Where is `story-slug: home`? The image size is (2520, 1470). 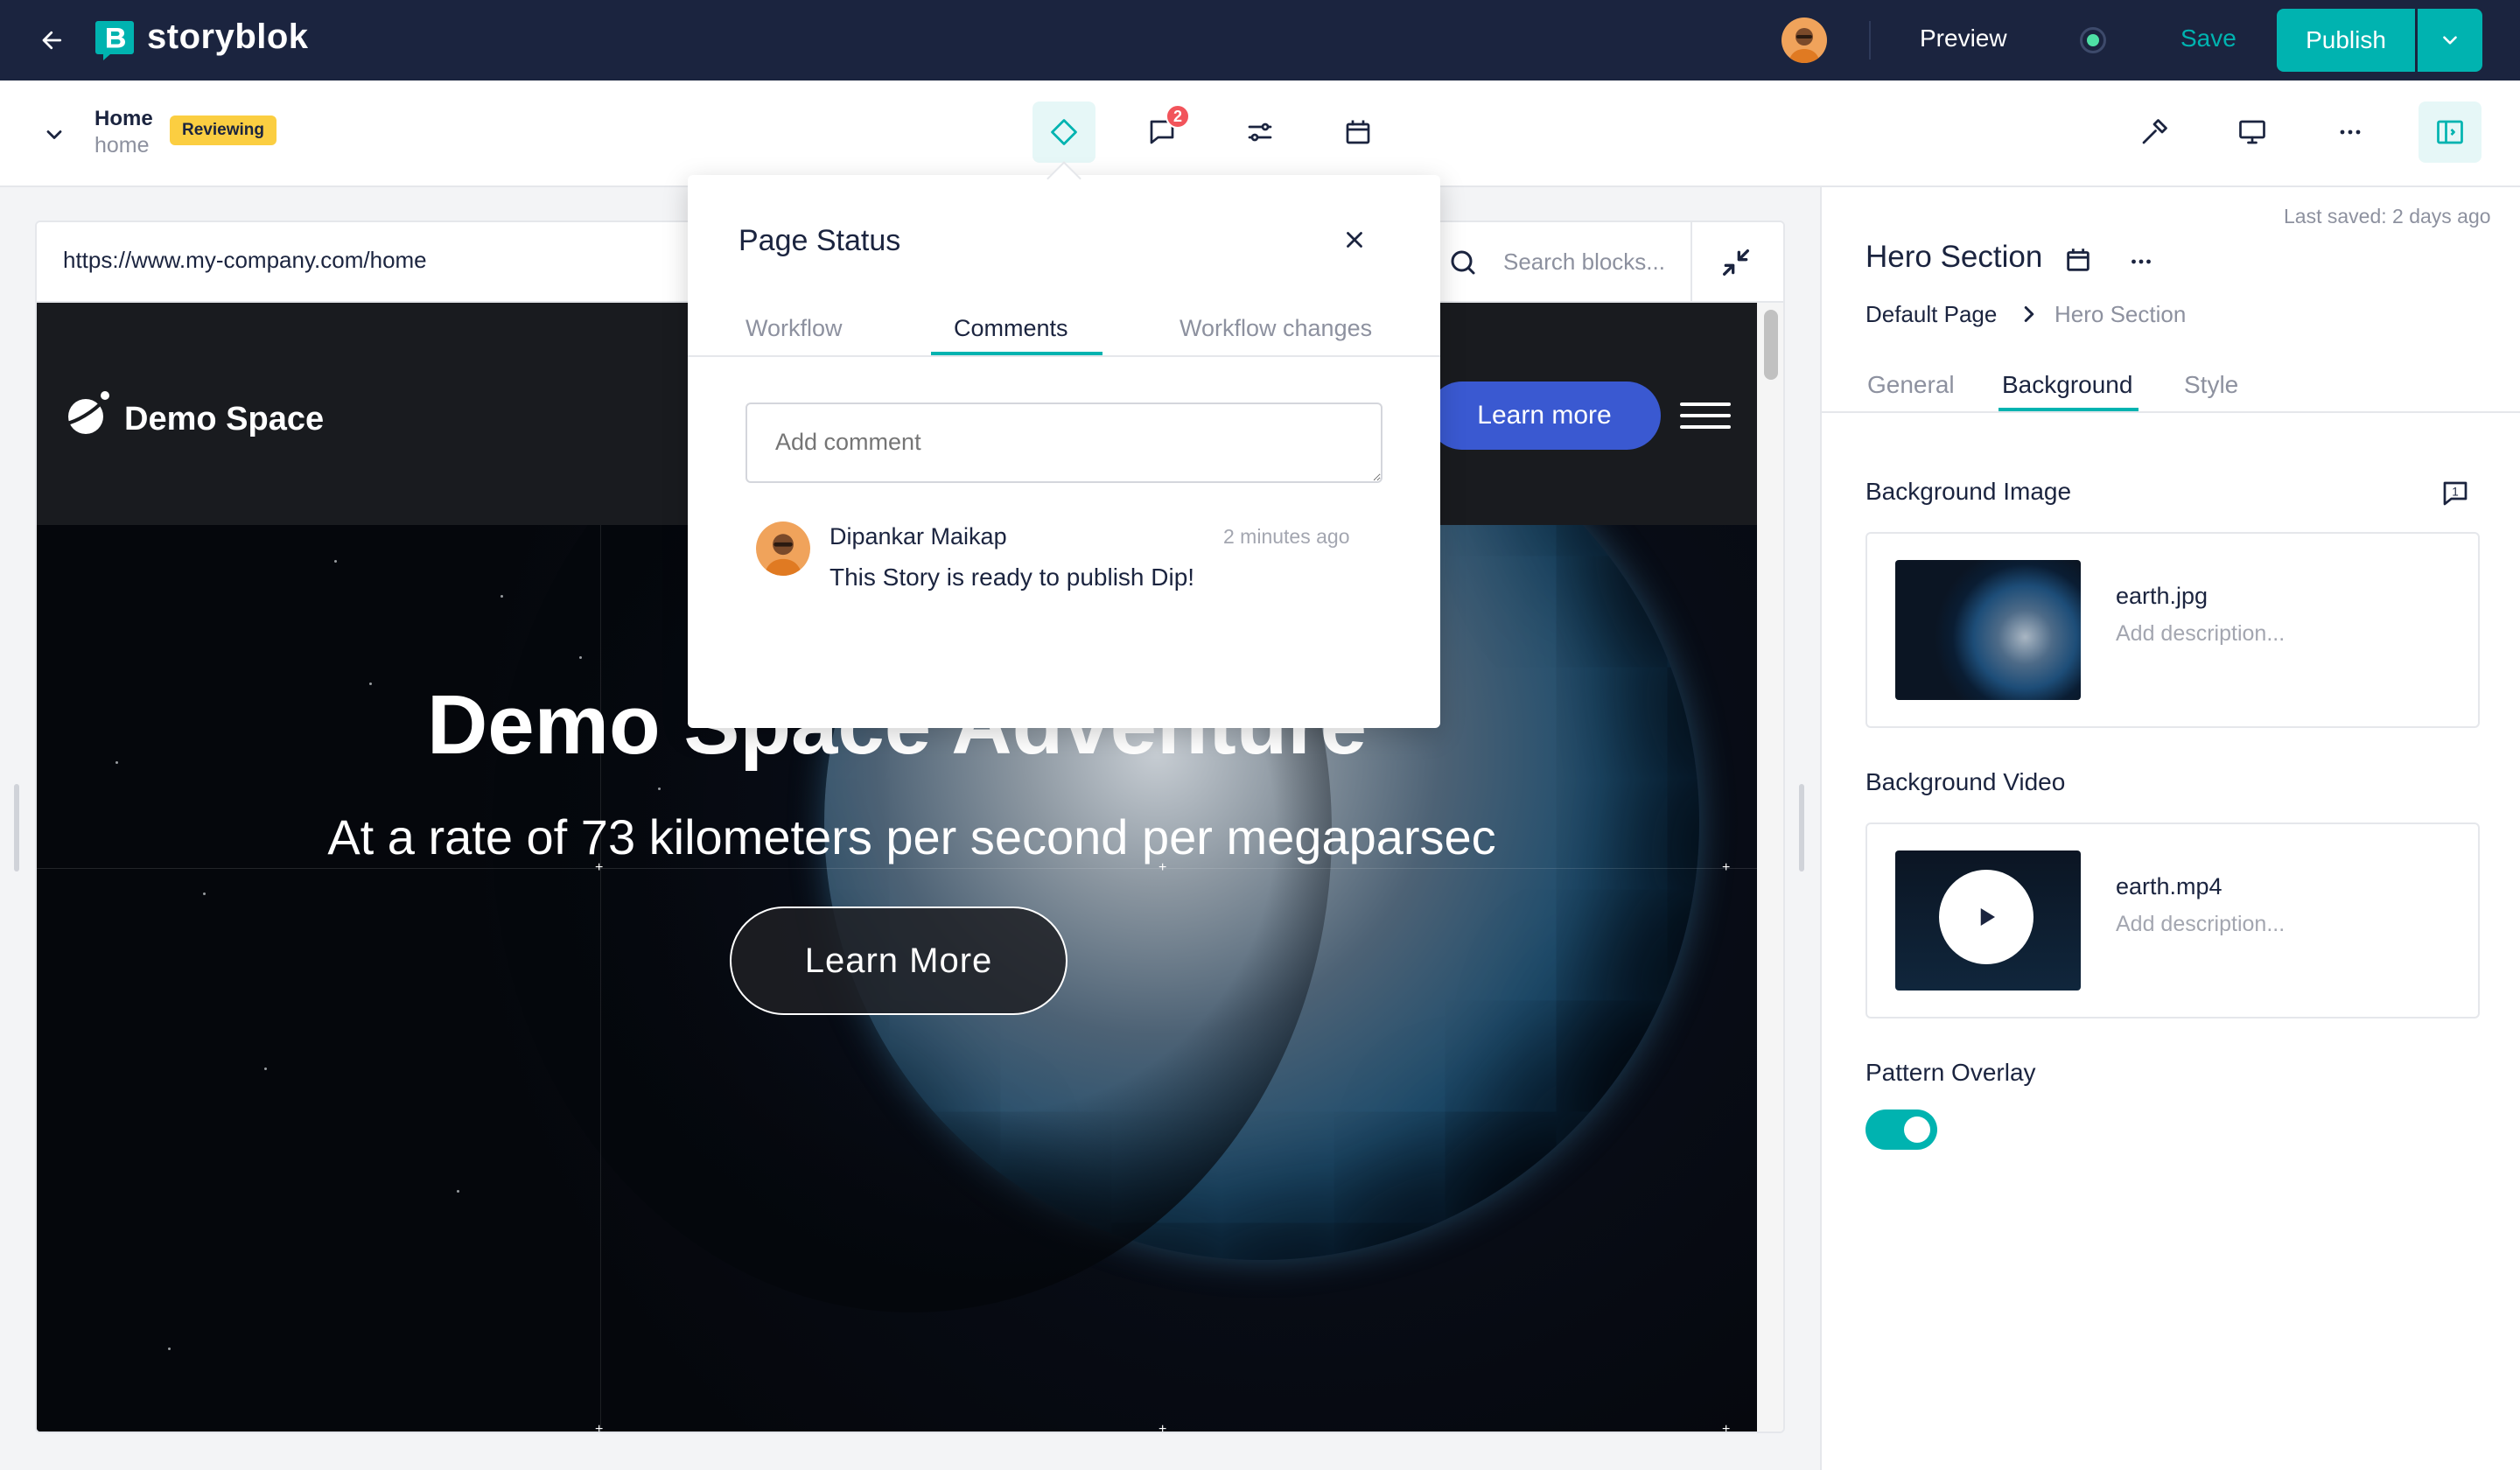
story-slug: home is located at coordinates (122, 145).